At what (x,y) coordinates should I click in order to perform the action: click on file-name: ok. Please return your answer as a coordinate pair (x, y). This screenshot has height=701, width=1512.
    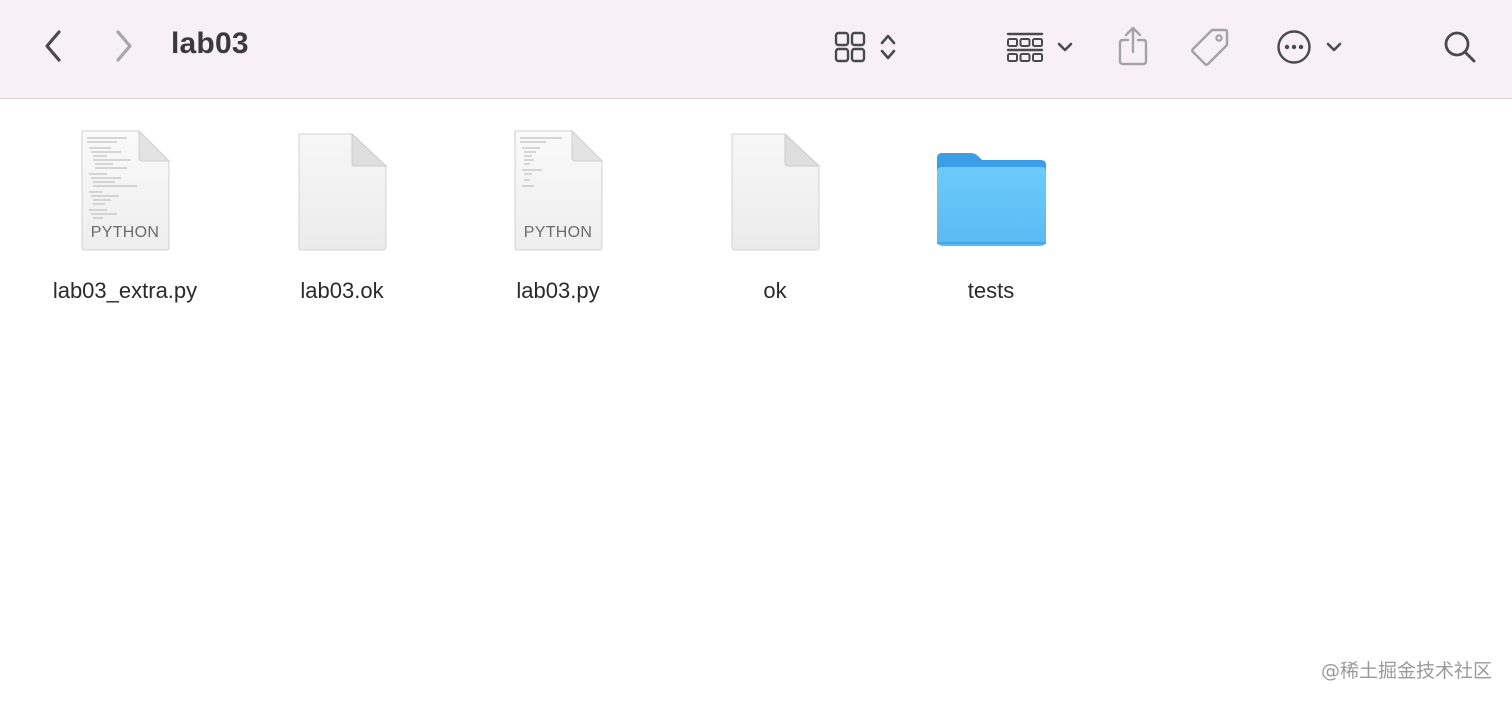
    Looking at the image, I should click on (775, 290).